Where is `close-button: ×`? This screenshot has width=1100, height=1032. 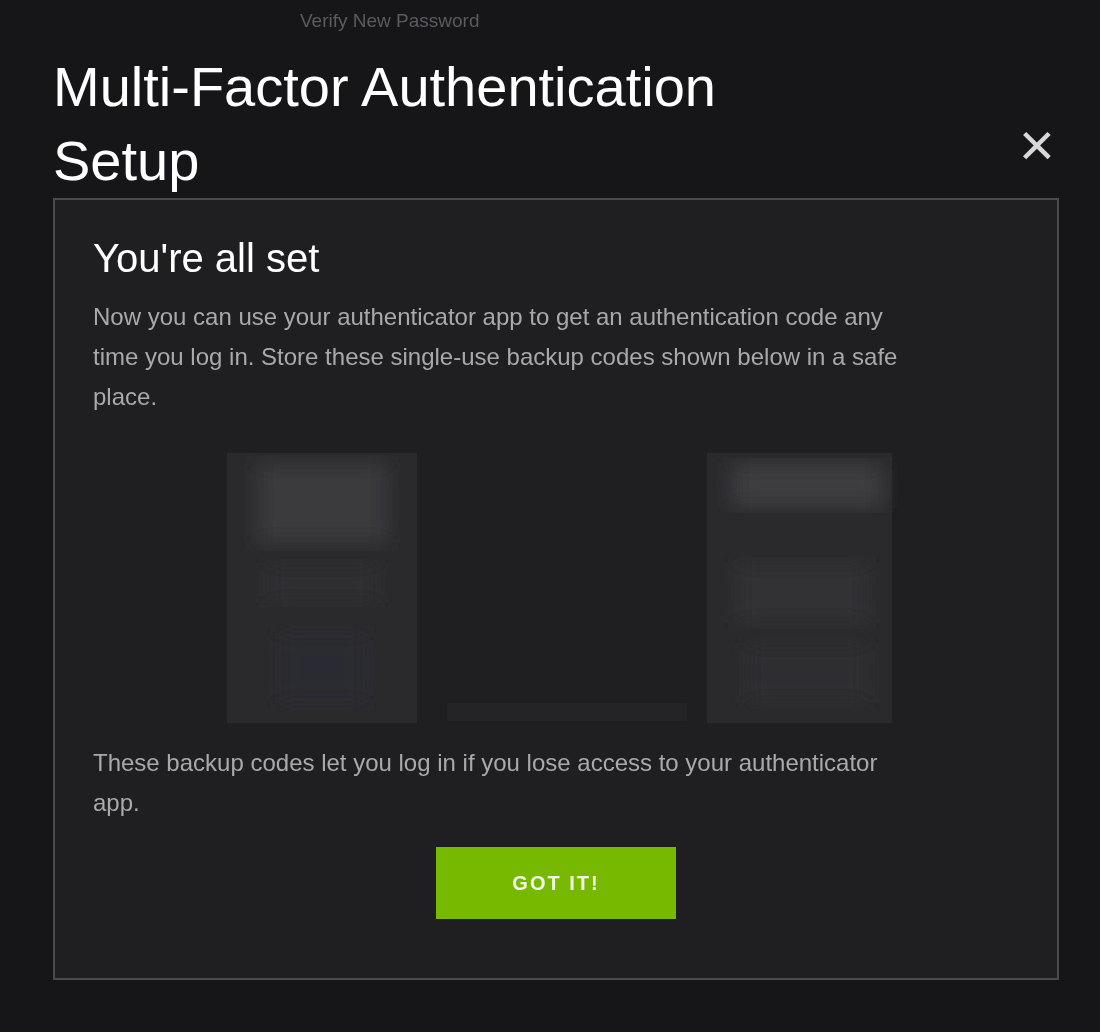
close-button: × is located at coordinates (1036, 145).